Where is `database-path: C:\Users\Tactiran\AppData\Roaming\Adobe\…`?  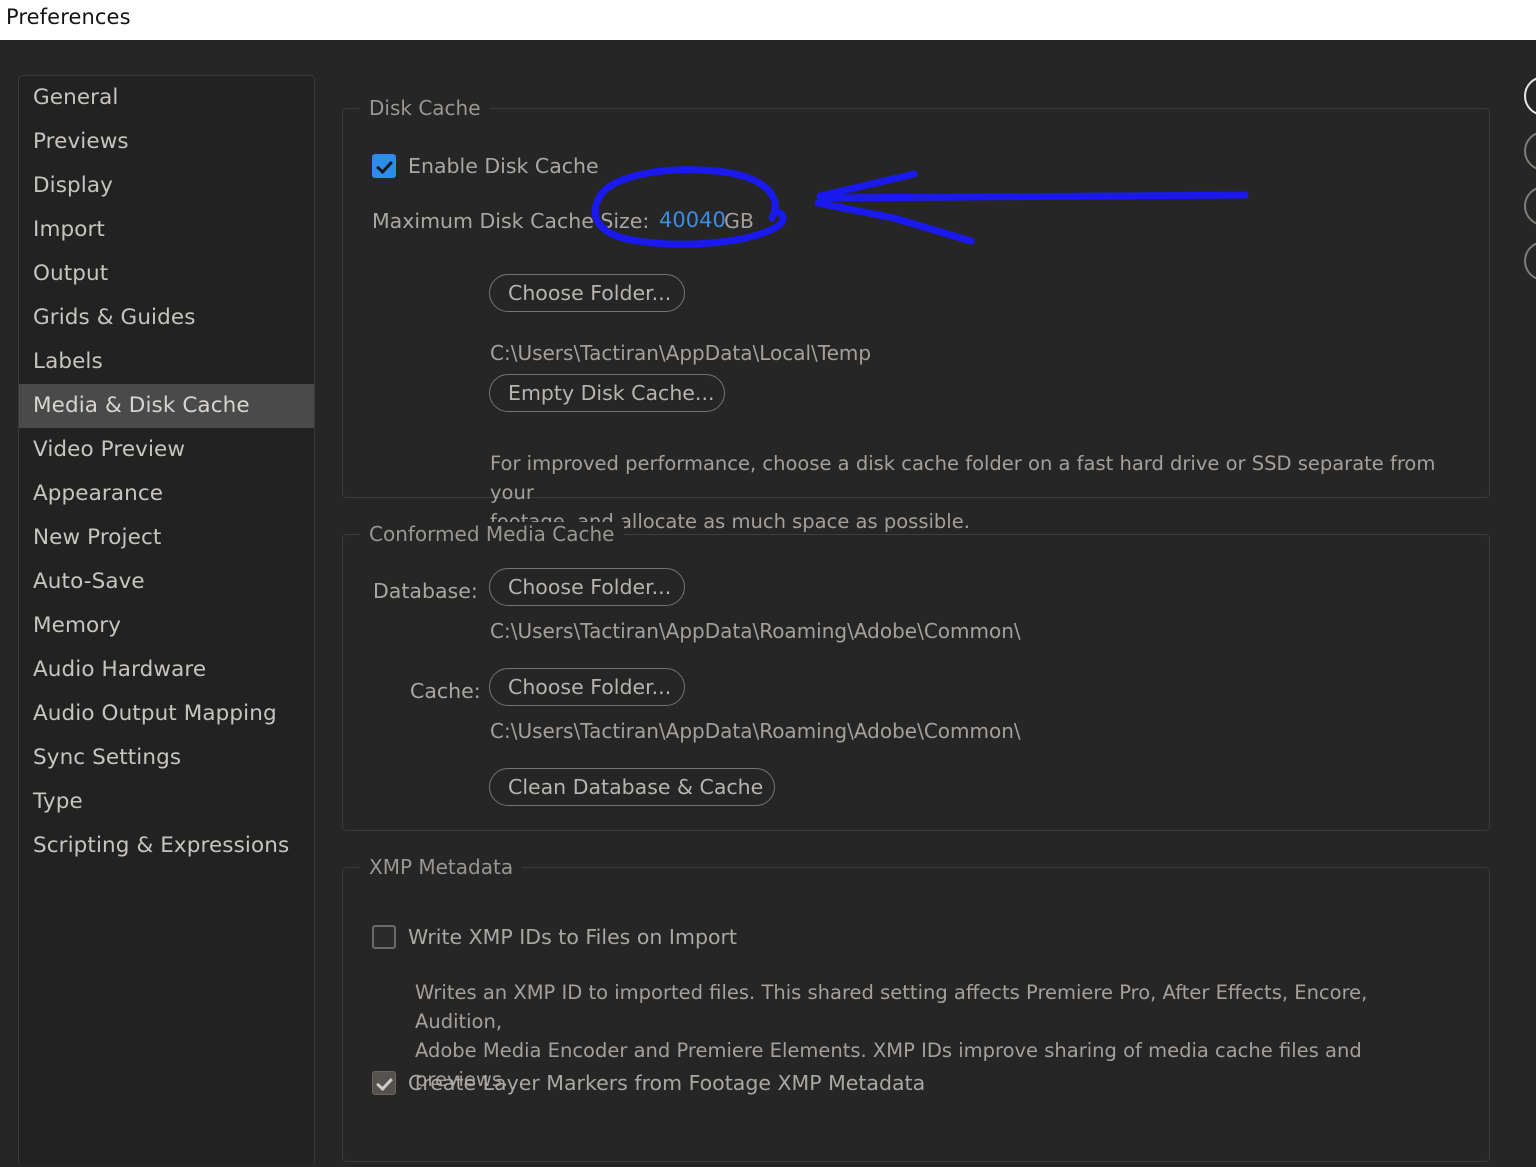 database-path: C:\Users\Tactiran\AppData\Roaming\Adobe\… is located at coordinates (755, 631).